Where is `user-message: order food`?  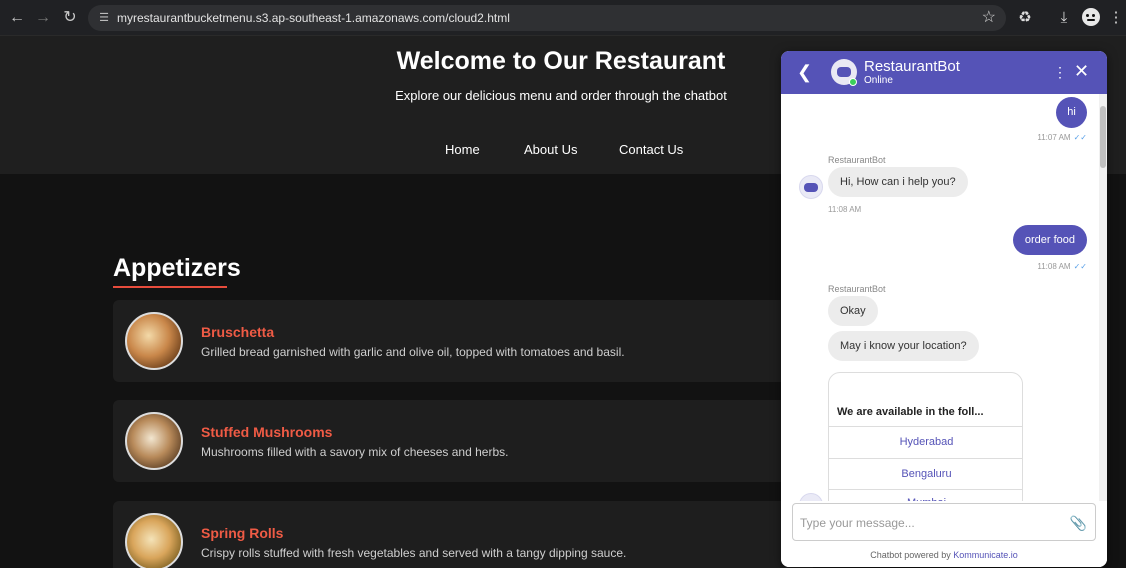
user-message: order food is located at coordinates (1049, 240).